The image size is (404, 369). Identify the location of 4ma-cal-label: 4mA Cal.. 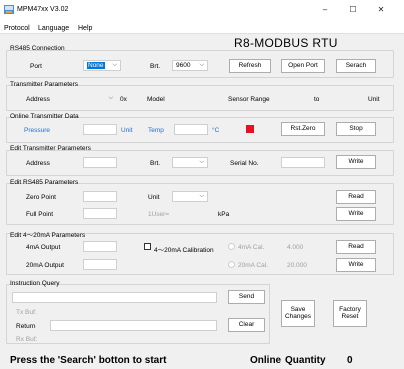
(251, 247).